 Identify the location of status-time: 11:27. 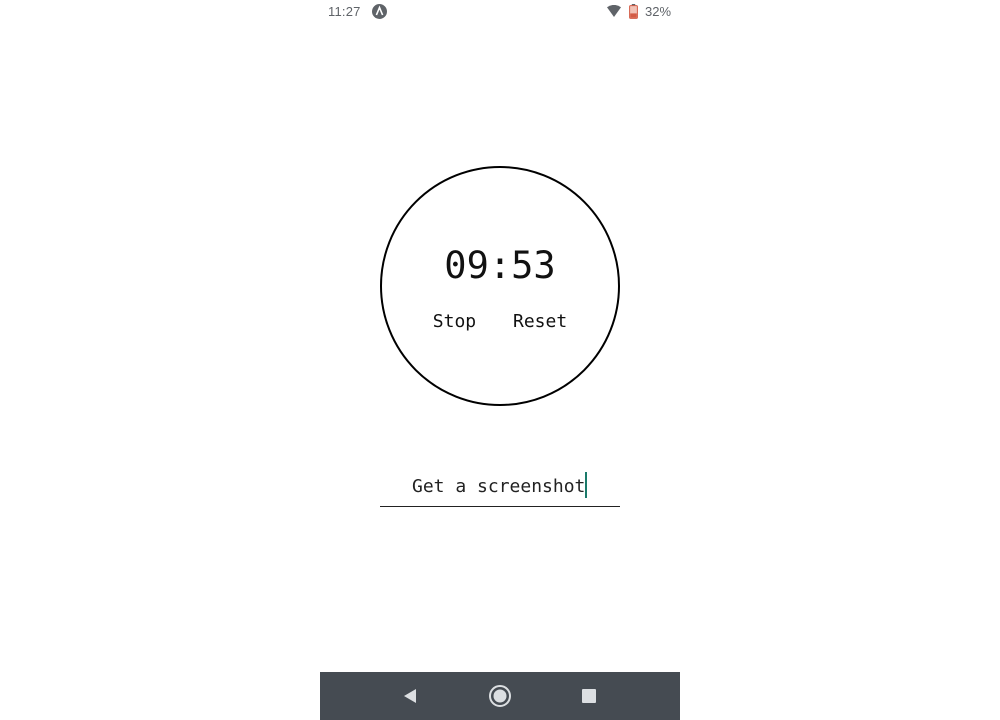
(344, 11).